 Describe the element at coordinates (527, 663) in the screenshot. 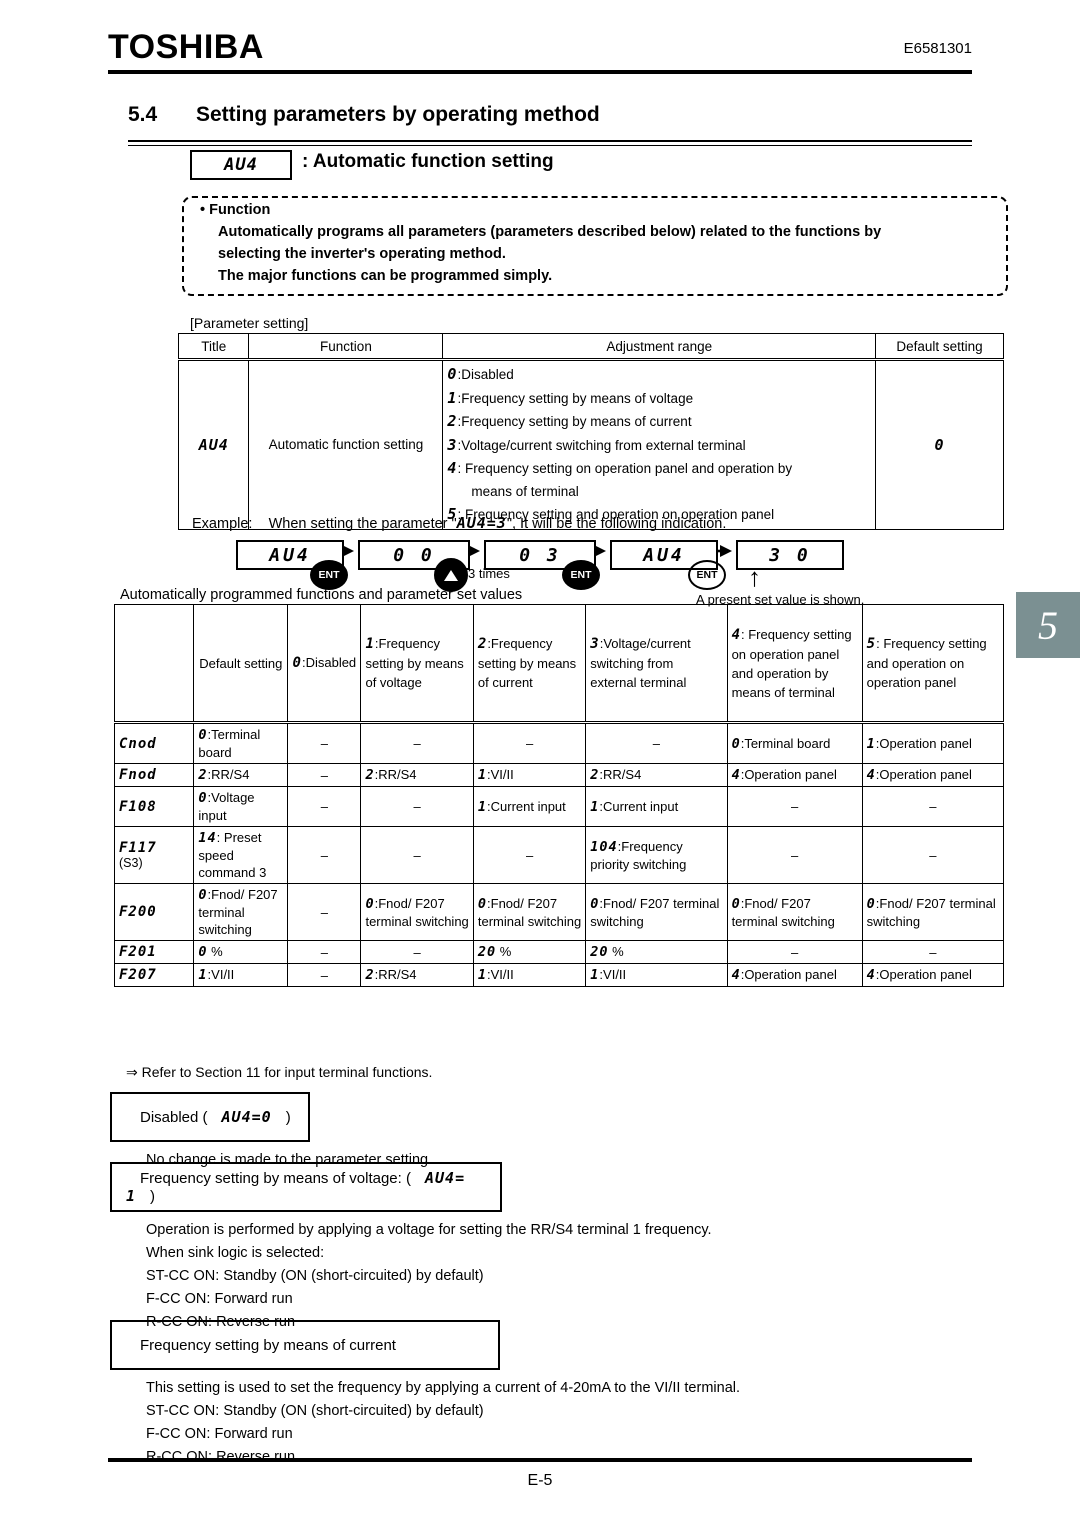

I see `col-header-label: :Frequency setting by means of current` at that location.